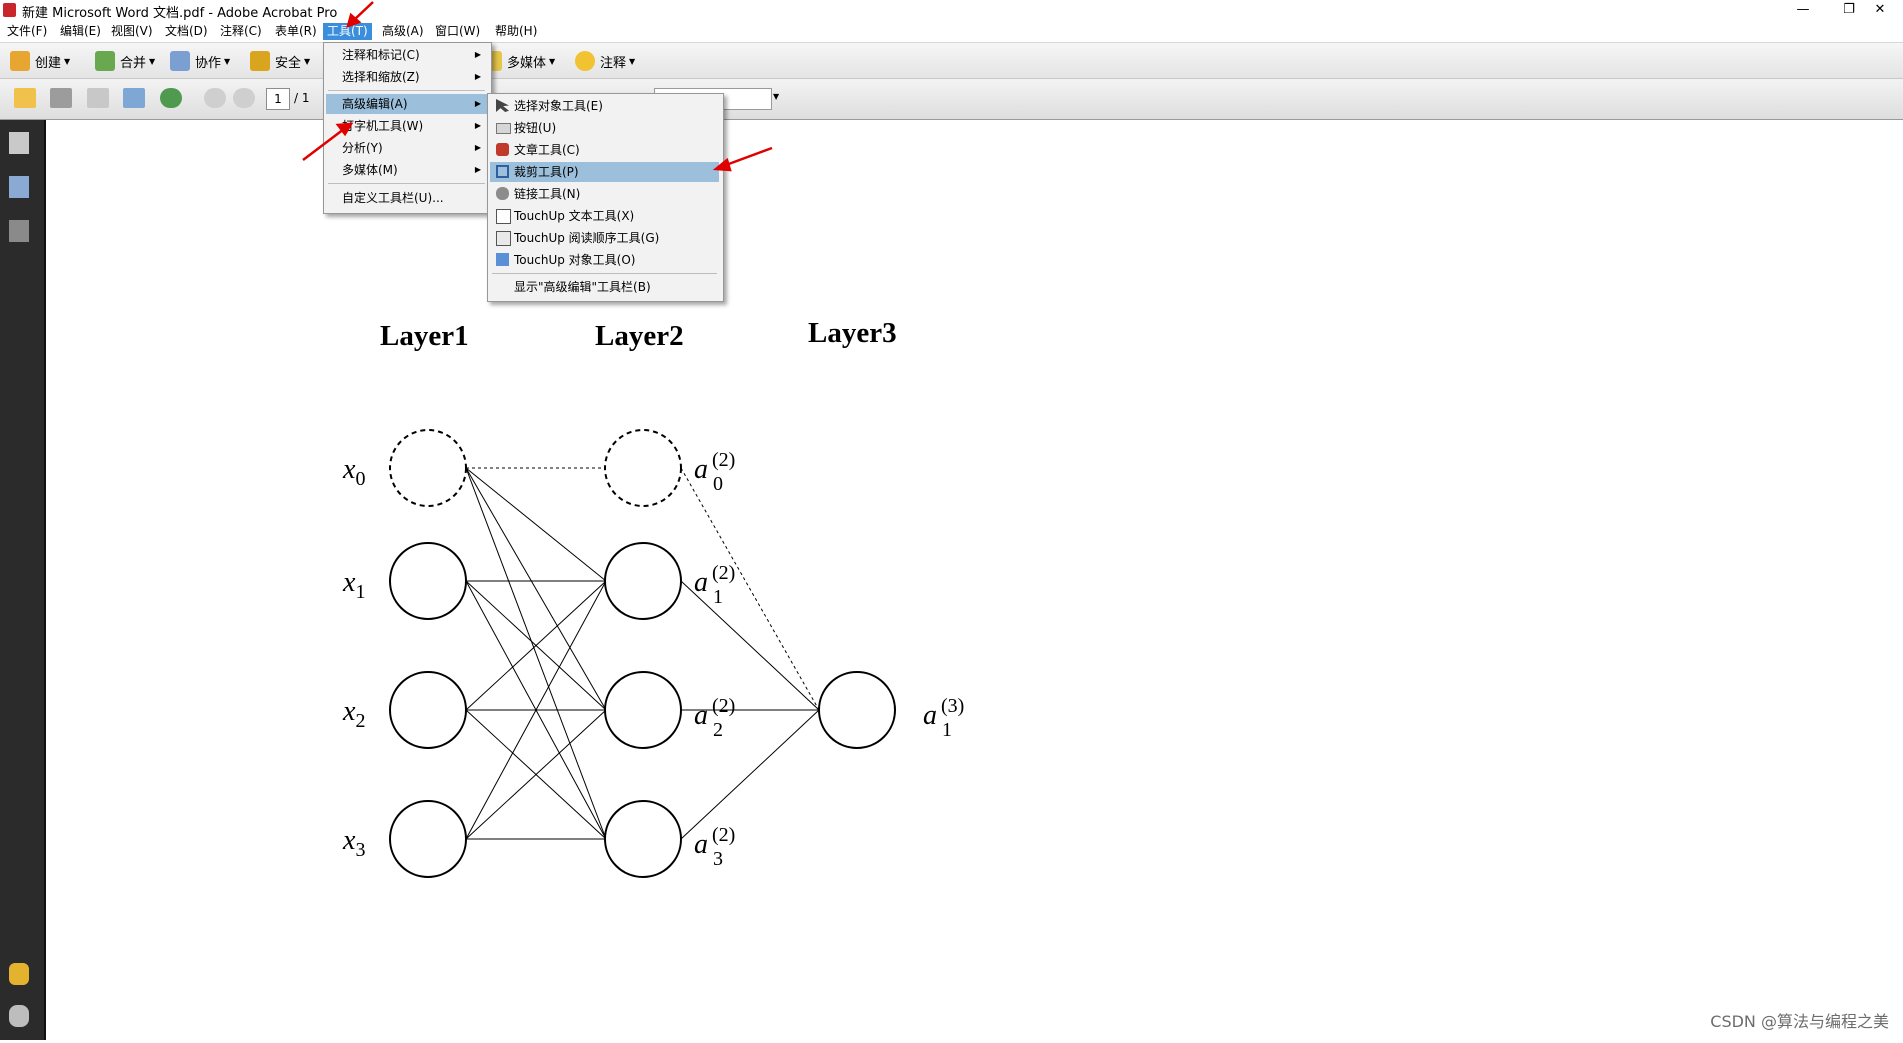 This screenshot has width=1903, height=1043. I want to click on output-label-sub: 1, so click(947, 730).